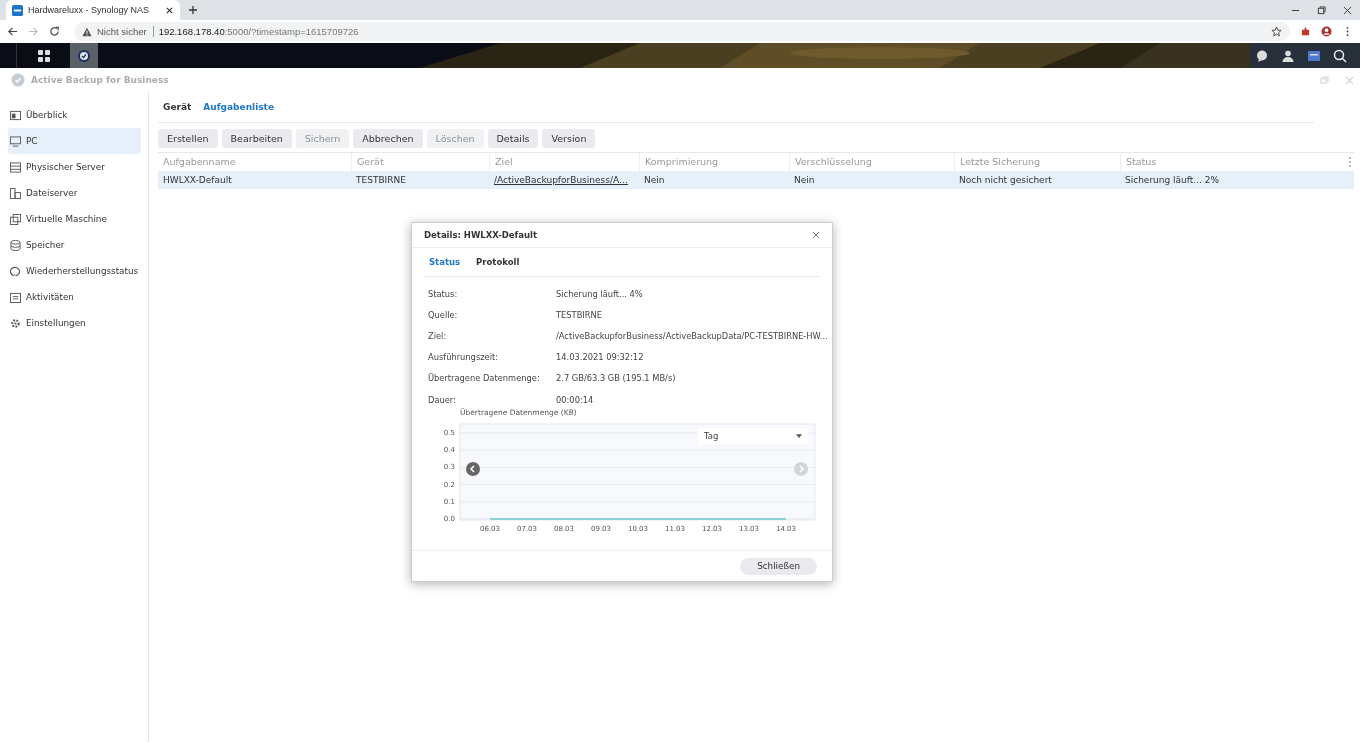  Describe the element at coordinates (442, 399) in the screenshot. I see `field-label: Dauer:` at that location.